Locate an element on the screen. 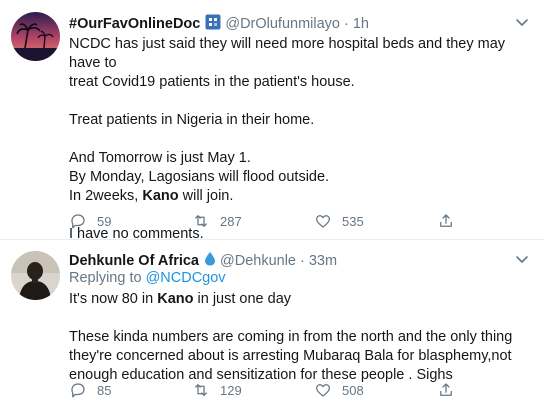 Image resolution: width=544 pixels, height=409 pixels. display-name: Dehkunle Of Africa is located at coordinates (134, 261).